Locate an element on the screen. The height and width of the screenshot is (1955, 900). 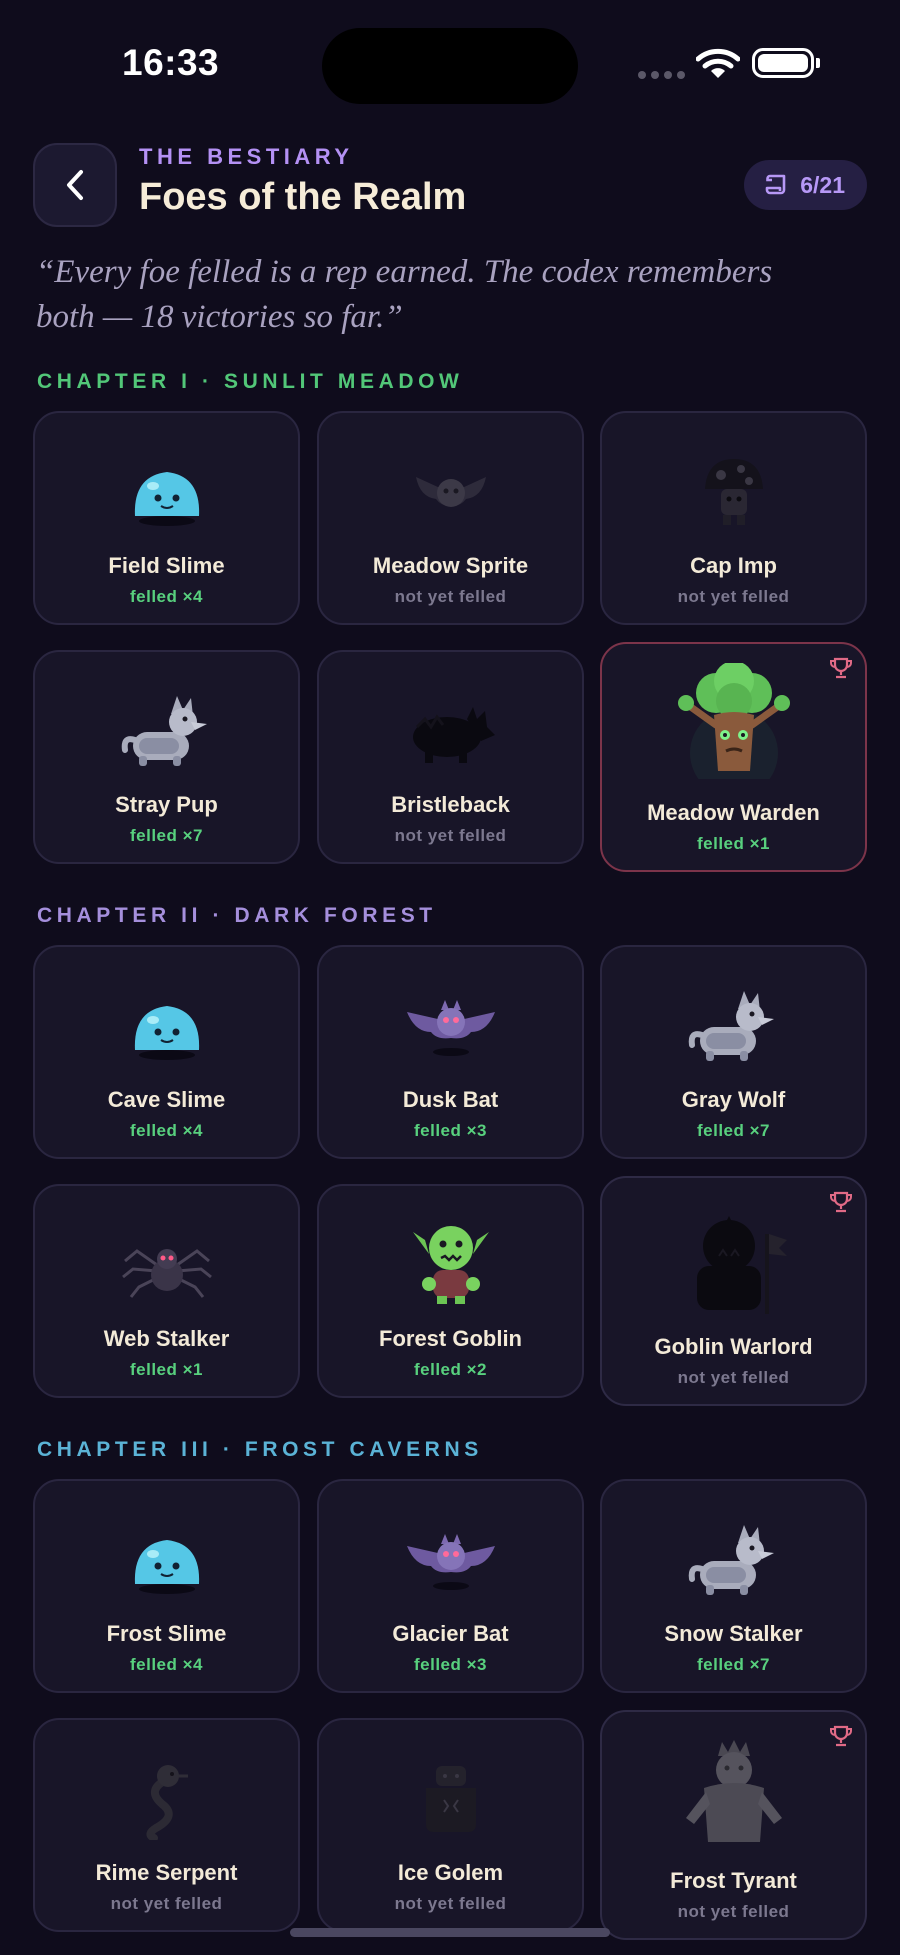
back-button is located at coordinates (75, 185).